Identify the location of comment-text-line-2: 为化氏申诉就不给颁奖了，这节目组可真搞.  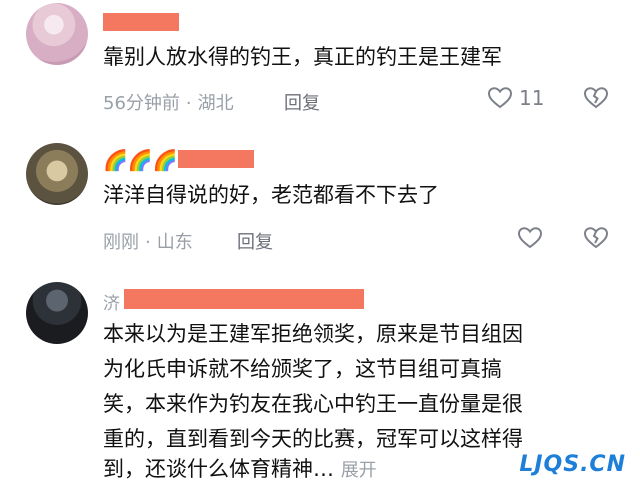
(302, 369).